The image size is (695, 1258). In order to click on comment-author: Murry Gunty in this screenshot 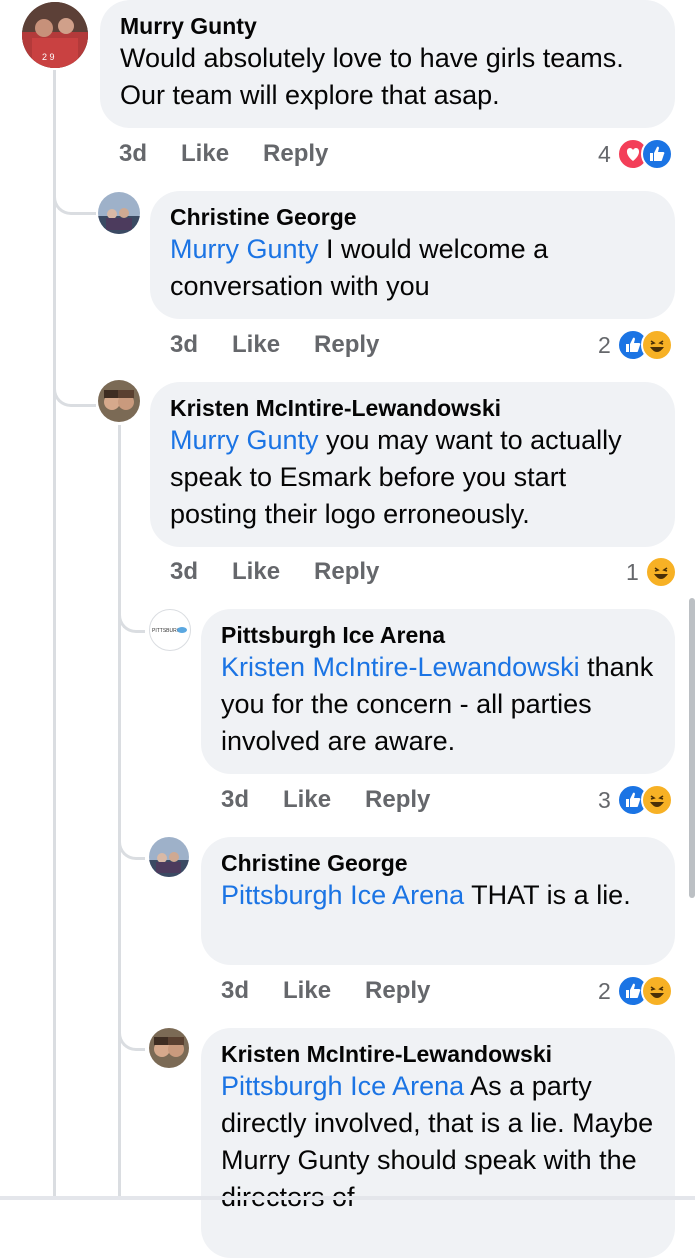, I will do `click(387, 26)`.